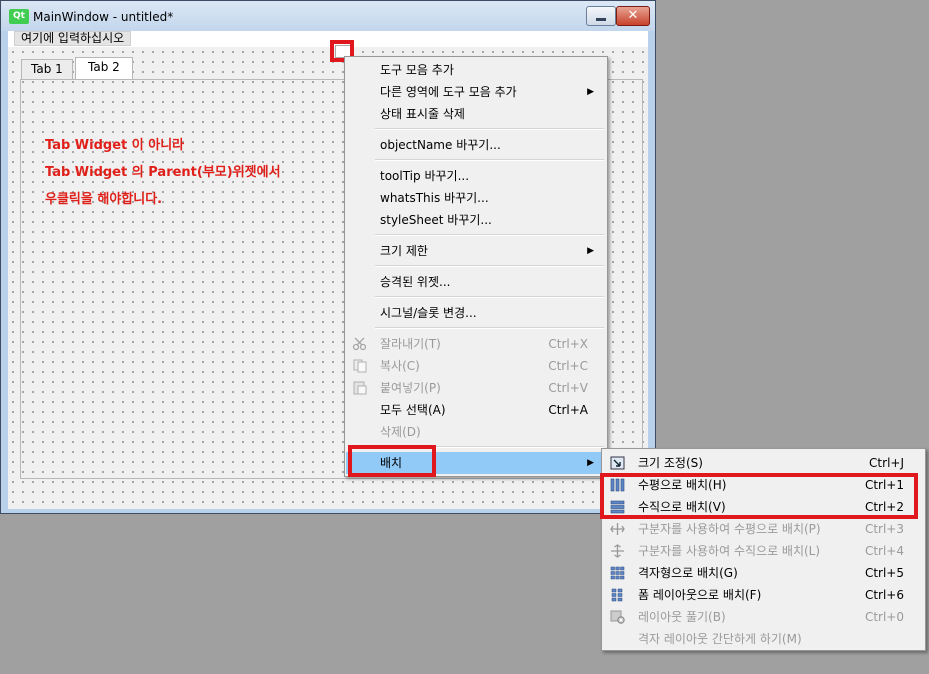 This screenshot has height=674, width=929. Describe the element at coordinates (884, 529) in the screenshot. I see `submenu-item-shortcut: Ctrl+3` at that location.